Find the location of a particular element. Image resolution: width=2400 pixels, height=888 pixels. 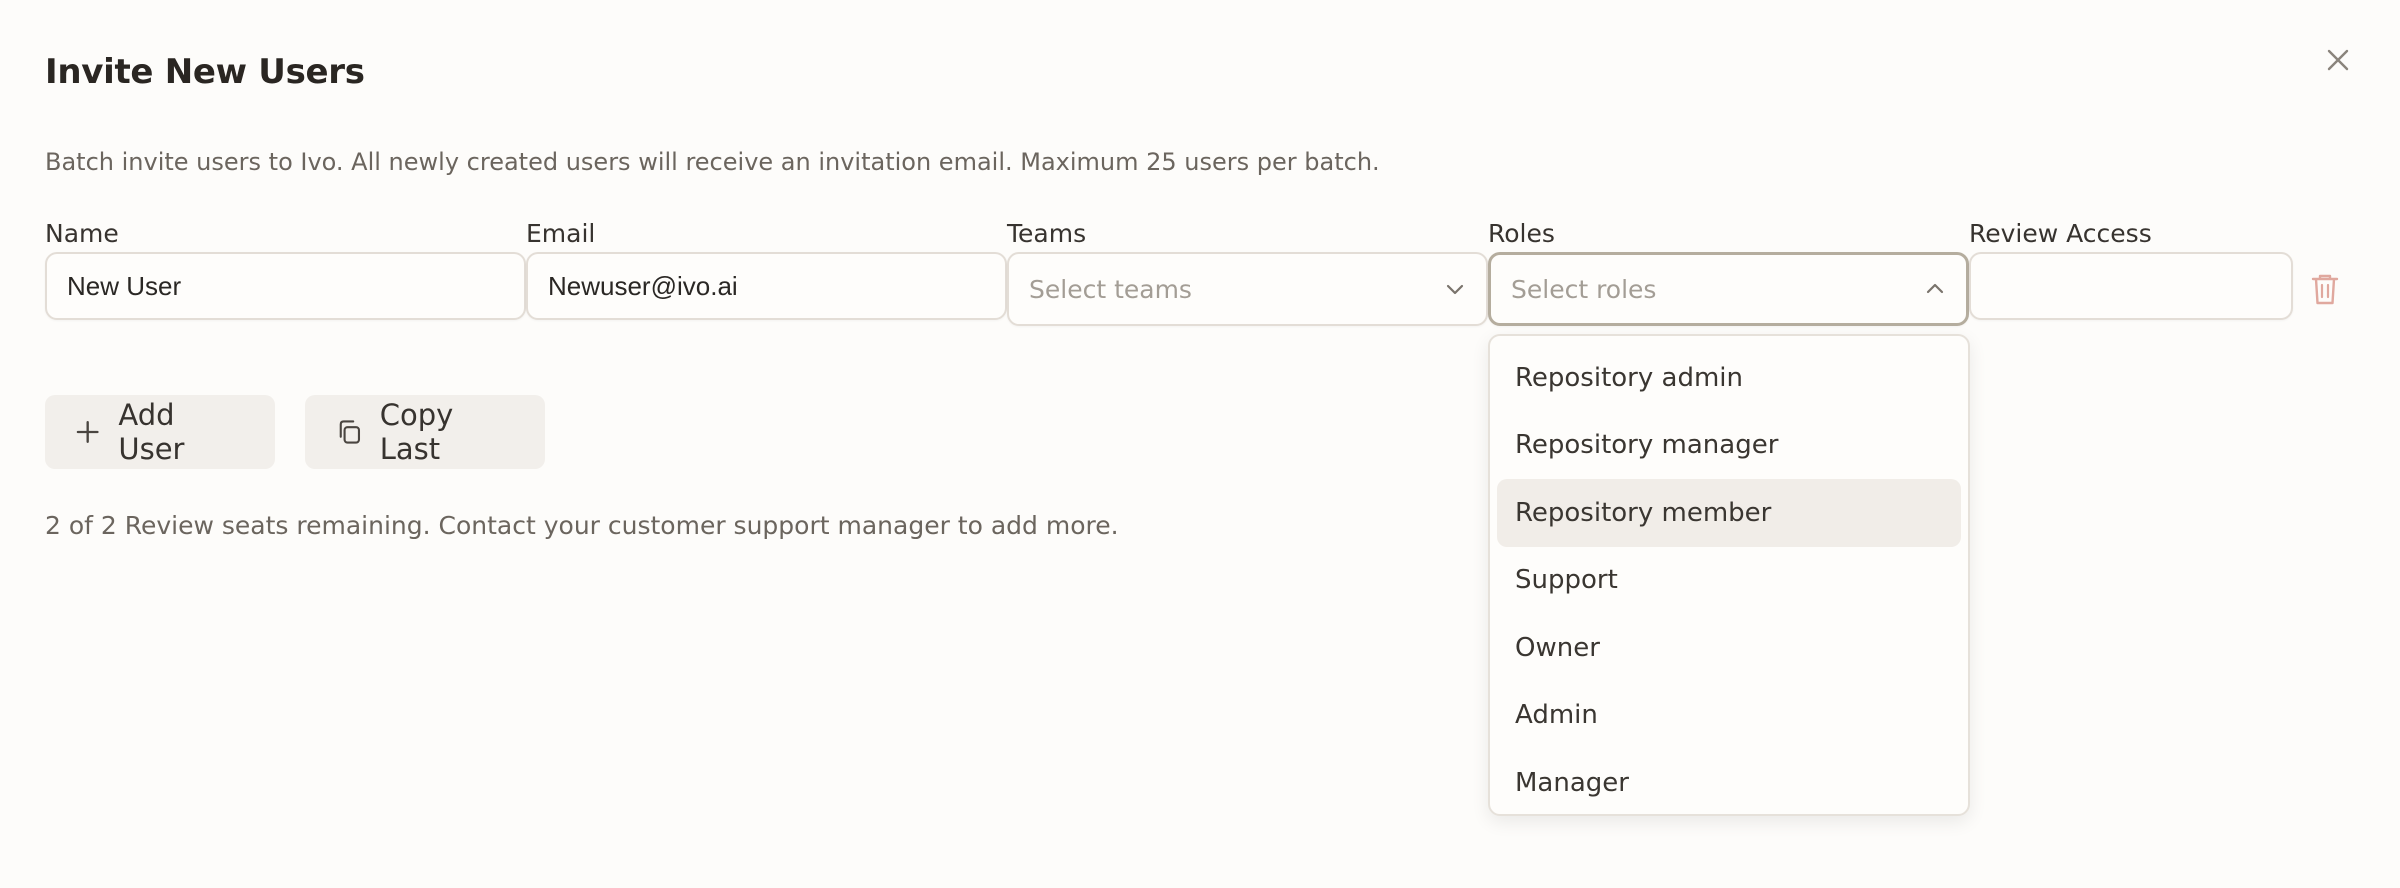

role-option-repository-admin: Repository admin is located at coordinates (1729, 378).